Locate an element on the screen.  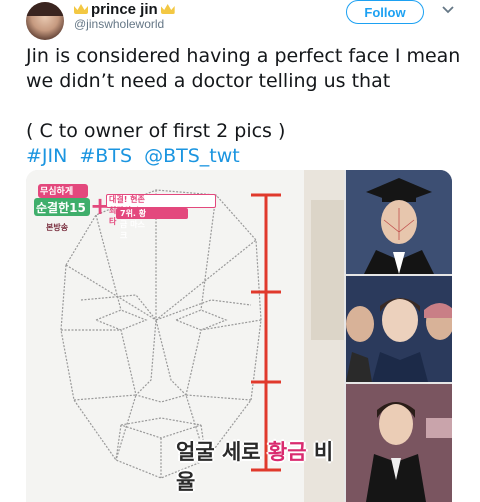
side-images is located at coordinates (399, 336).